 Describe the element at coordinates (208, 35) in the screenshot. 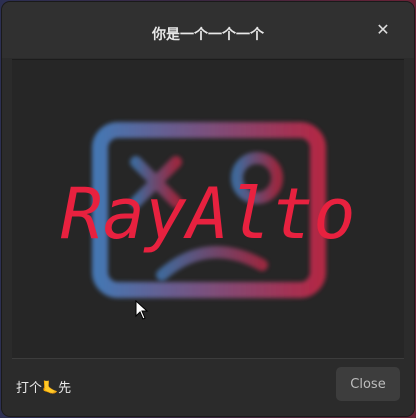

I see `dialog-title: 你是一个一个一个` at that location.